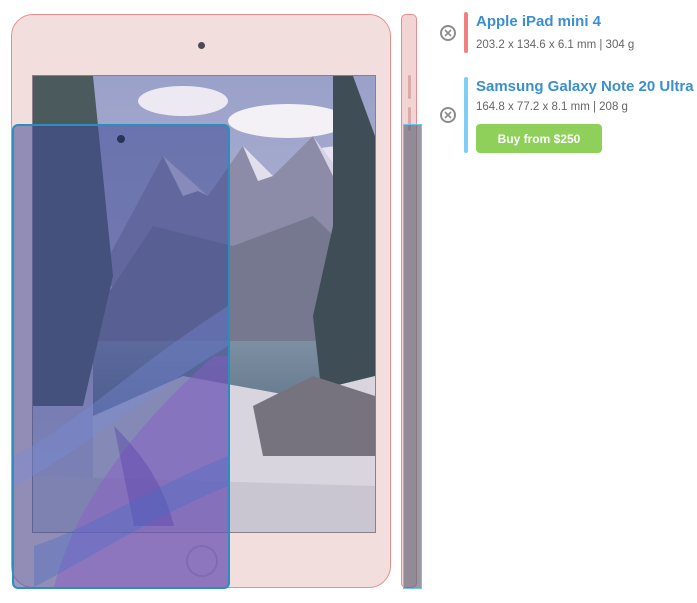  What do you see at coordinates (409, 87) in the screenshot?
I see `ipad-volume-up` at bounding box center [409, 87].